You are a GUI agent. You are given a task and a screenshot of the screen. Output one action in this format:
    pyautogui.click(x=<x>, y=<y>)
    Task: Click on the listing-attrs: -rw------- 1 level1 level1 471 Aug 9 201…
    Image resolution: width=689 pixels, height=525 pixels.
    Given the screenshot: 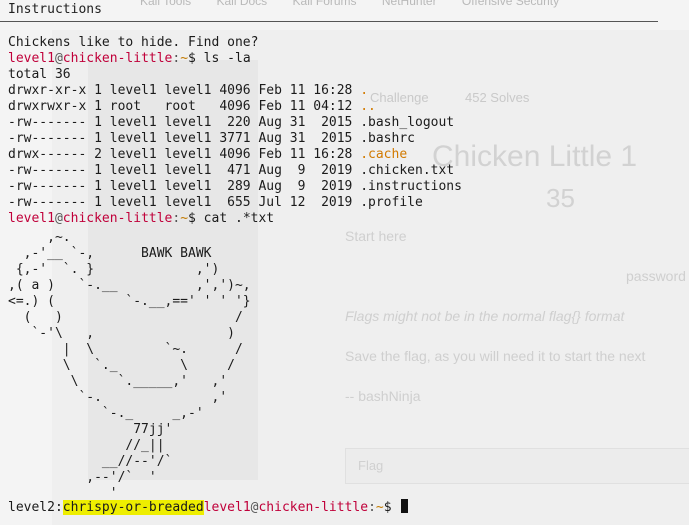 What is the action you would take?
    pyautogui.click(x=184, y=170)
    